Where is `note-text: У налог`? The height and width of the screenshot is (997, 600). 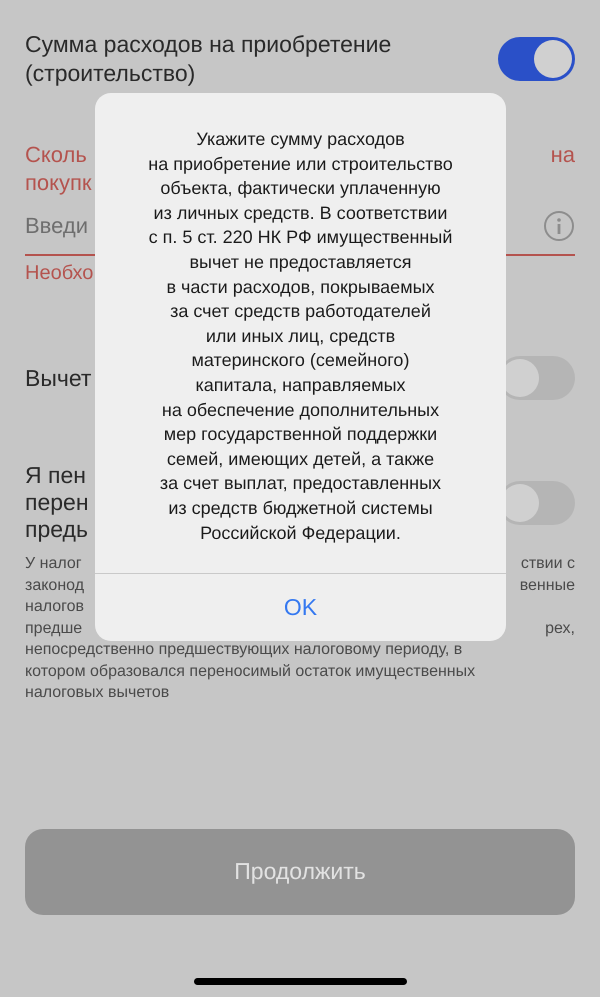
note-text: У налог is located at coordinates (53, 564).